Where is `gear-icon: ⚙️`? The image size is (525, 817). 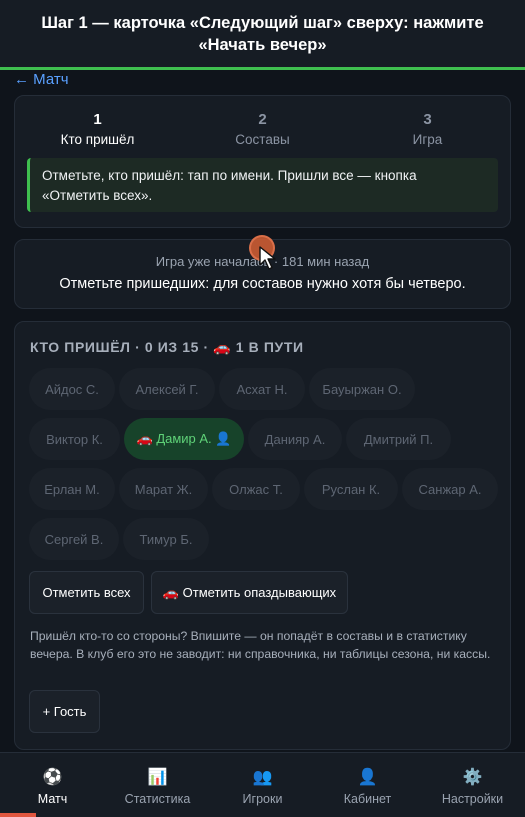
gear-icon: ⚙️ is located at coordinates (472, 776).